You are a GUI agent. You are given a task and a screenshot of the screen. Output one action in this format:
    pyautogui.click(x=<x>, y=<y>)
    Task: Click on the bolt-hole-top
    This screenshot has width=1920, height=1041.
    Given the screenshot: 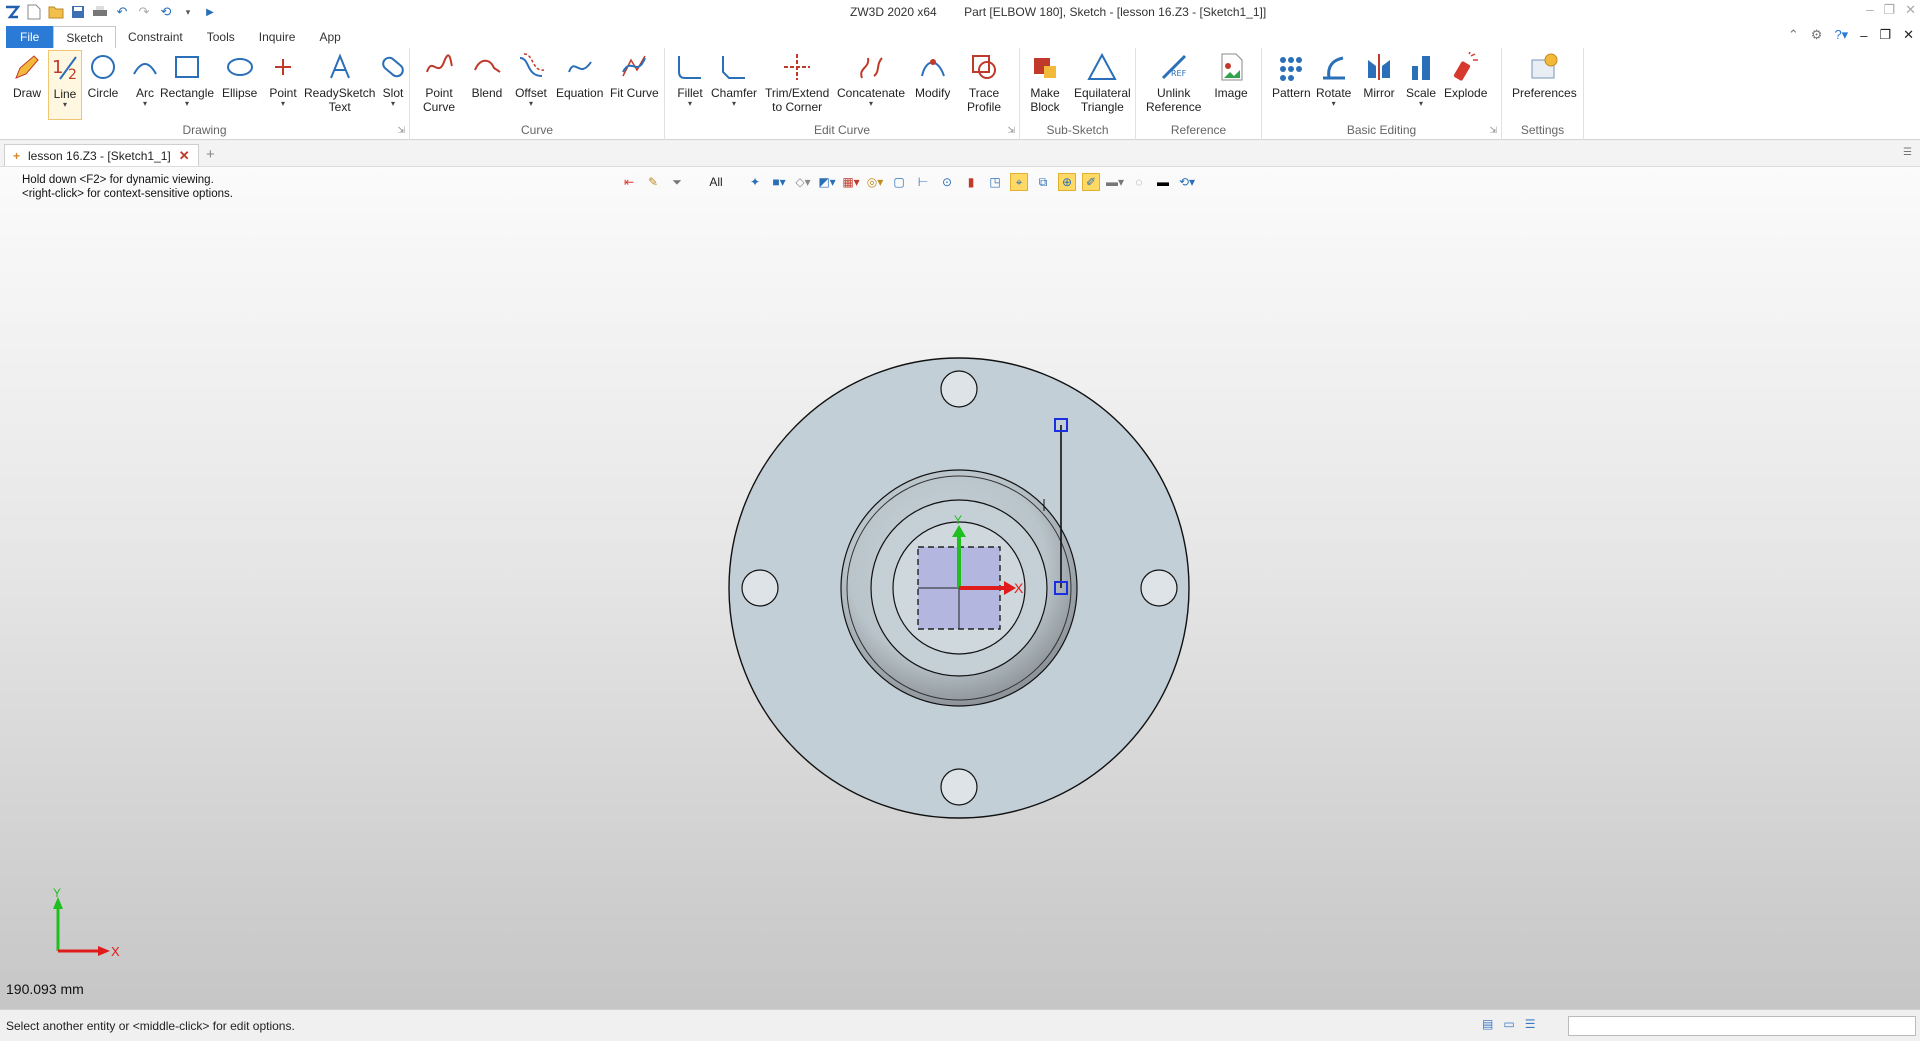 What is the action you would take?
    pyautogui.click(x=959, y=389)
    